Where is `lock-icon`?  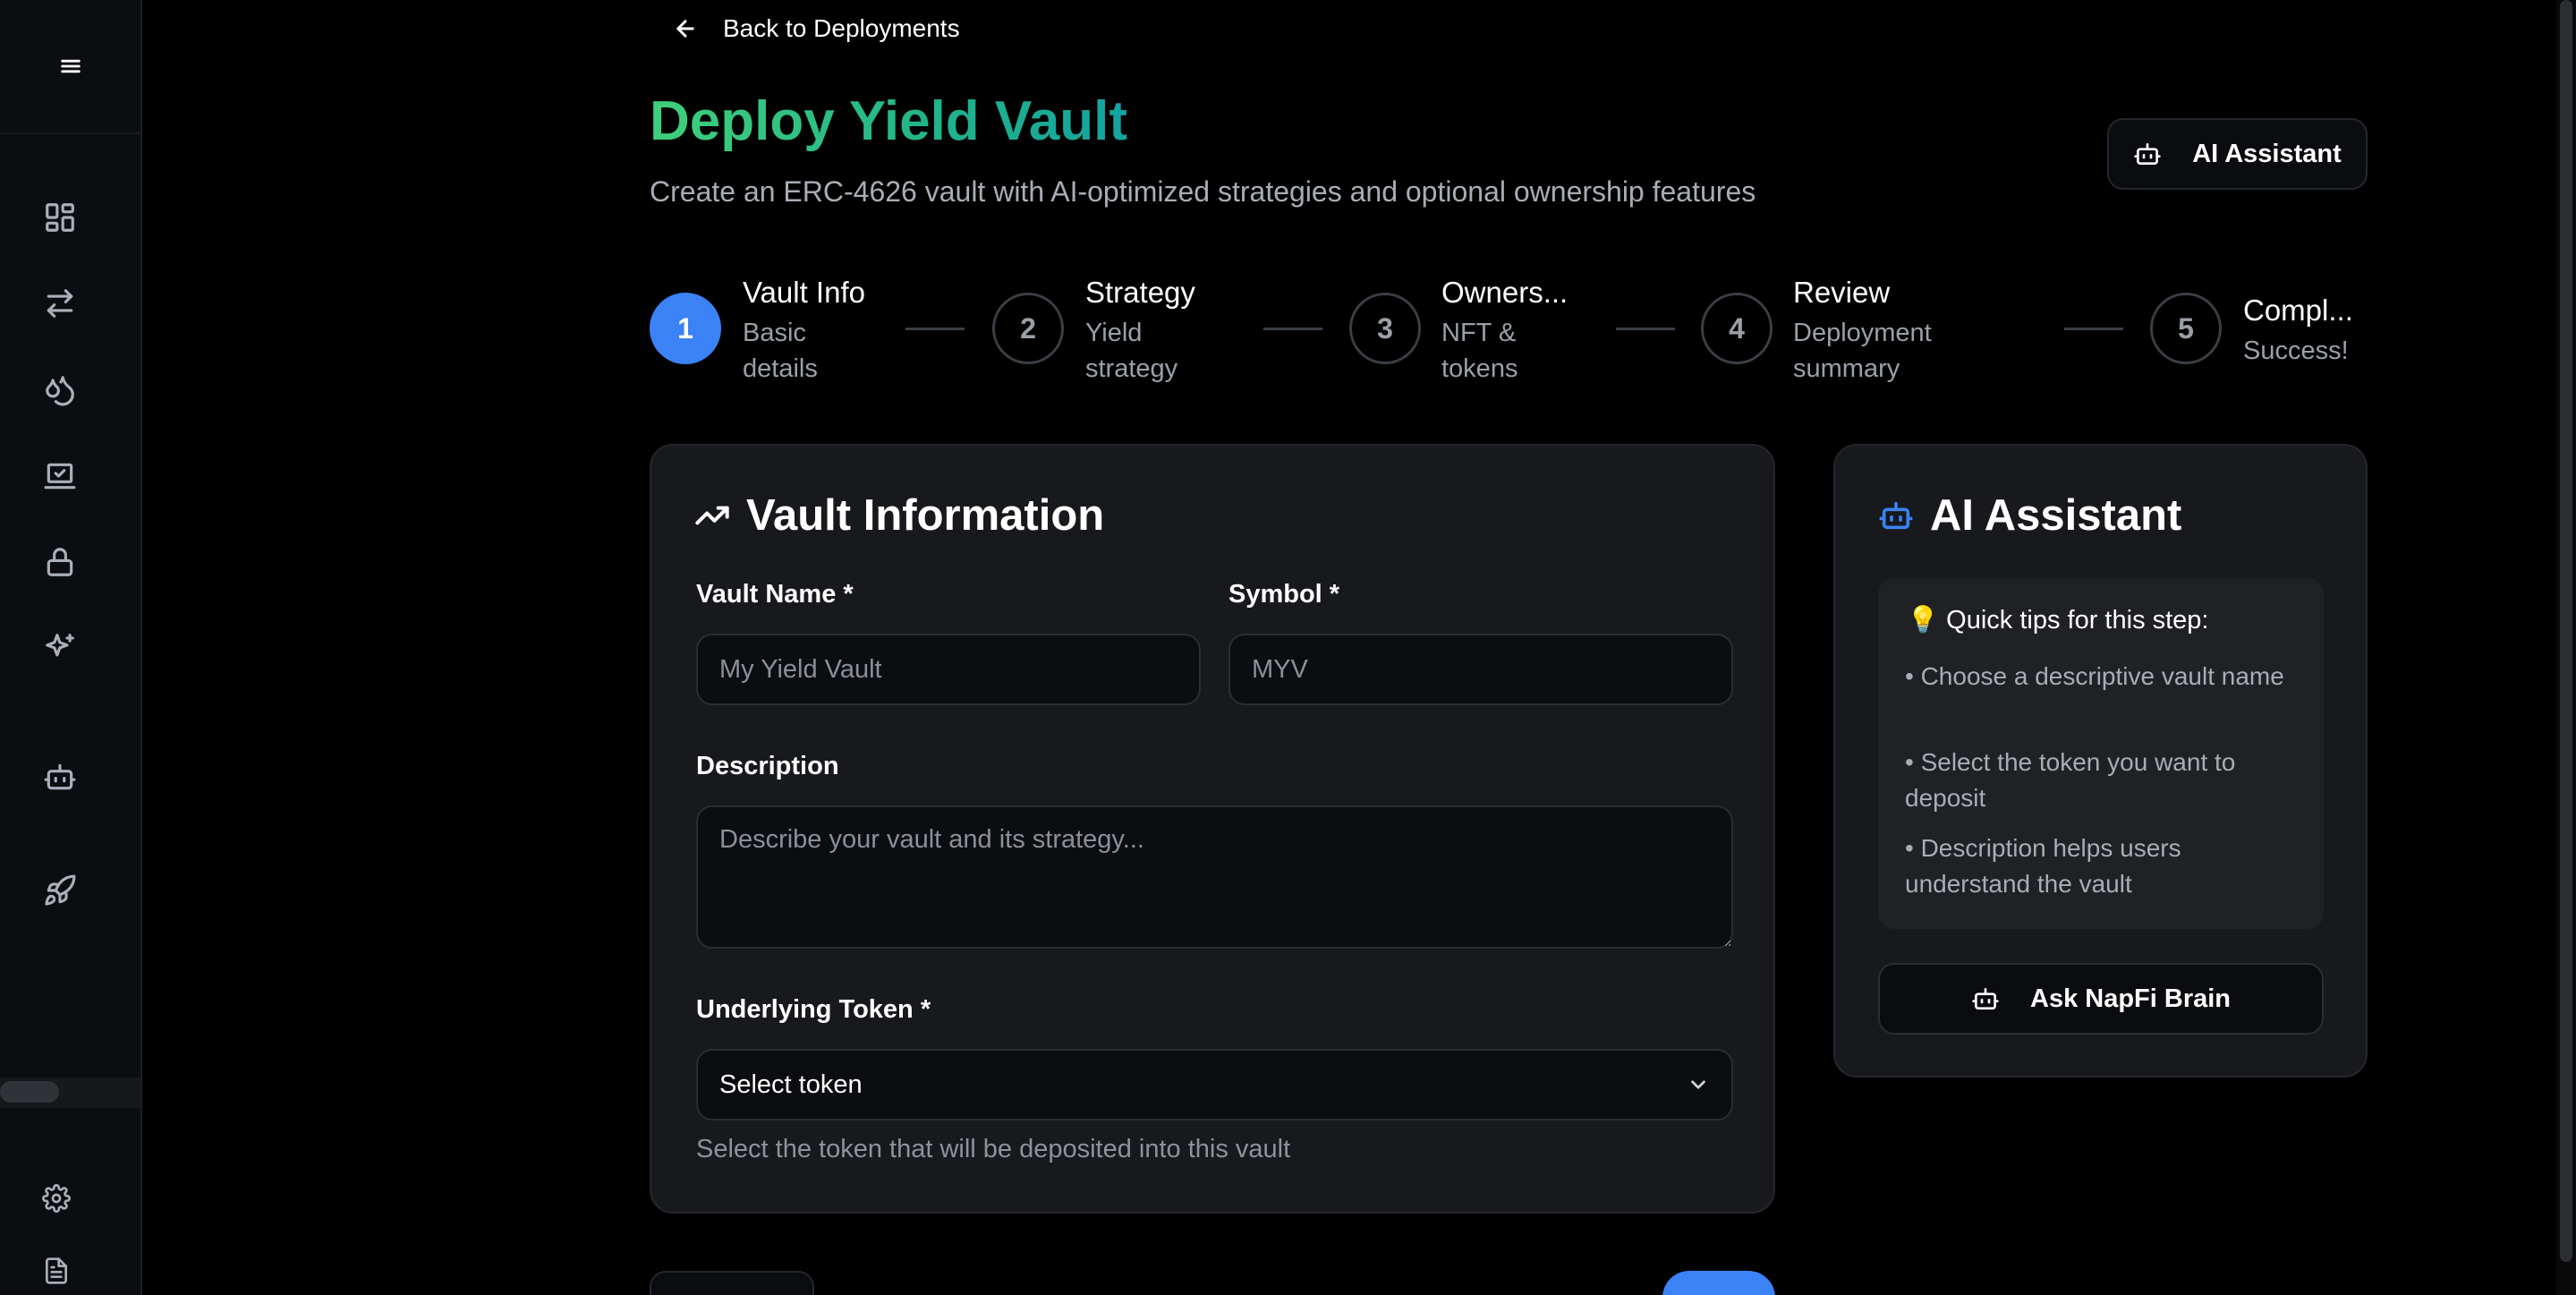
lock-icon is located at coordinates (60, 562).